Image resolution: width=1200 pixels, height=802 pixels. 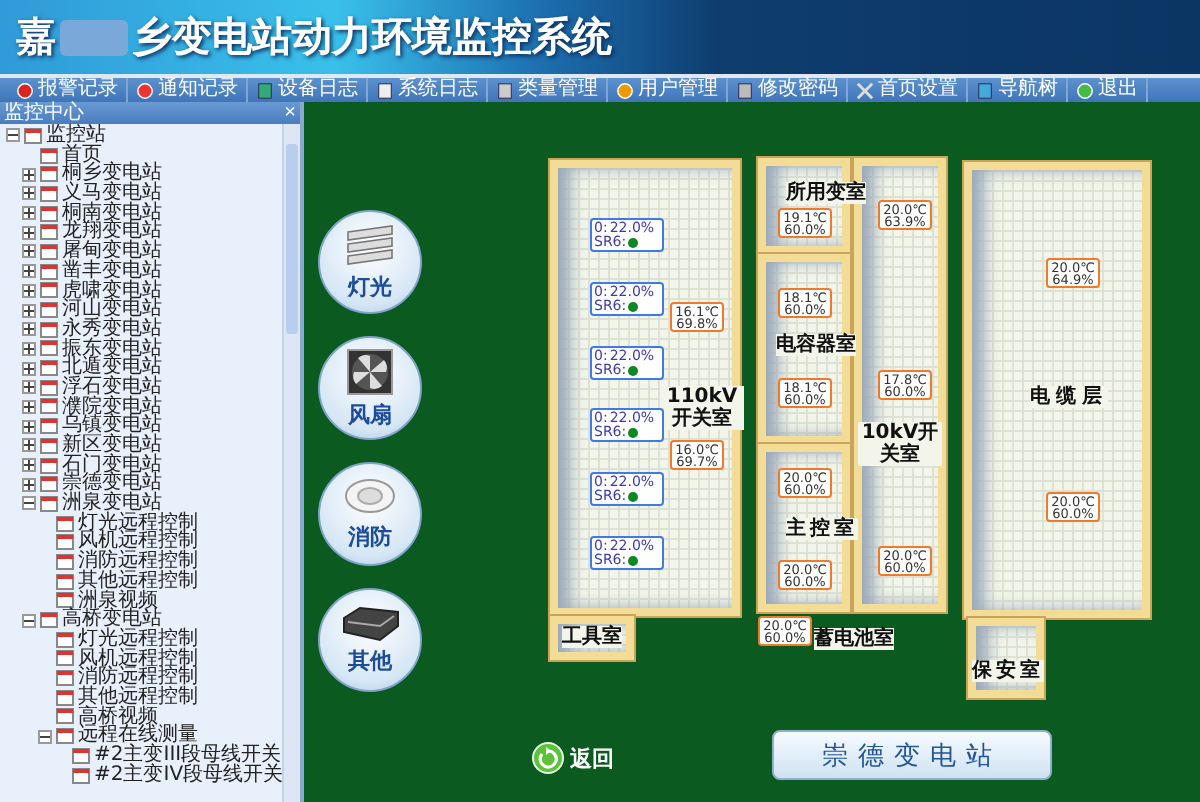 What do you see at coordinates (826, 193) in the screenshot?
I see `room-label: 所用变室` at bounding box center [826, 193].